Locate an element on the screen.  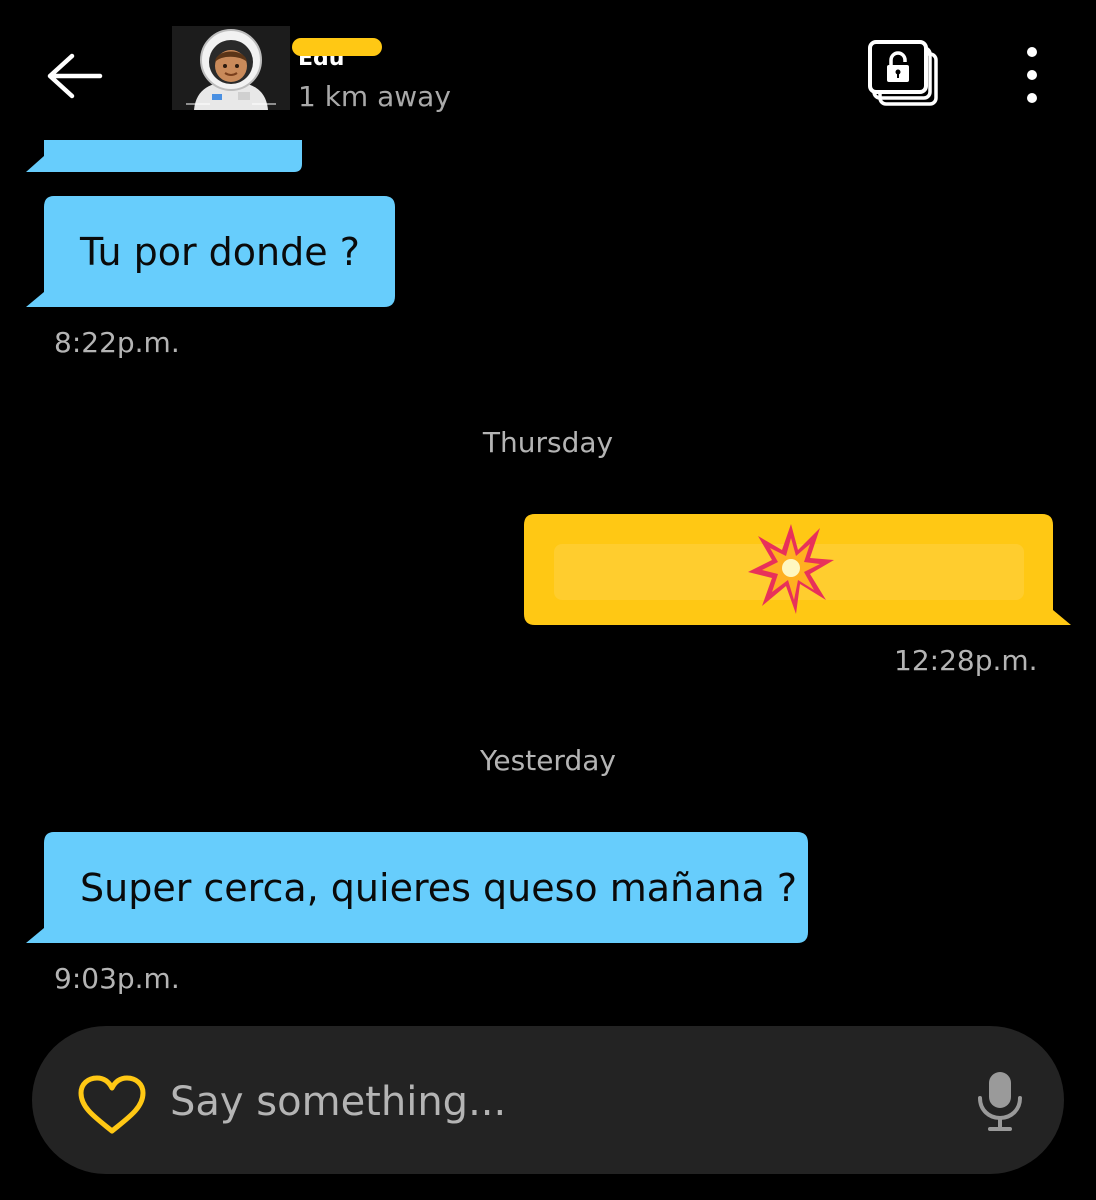
message-input is located at coordinates (560, 1102).